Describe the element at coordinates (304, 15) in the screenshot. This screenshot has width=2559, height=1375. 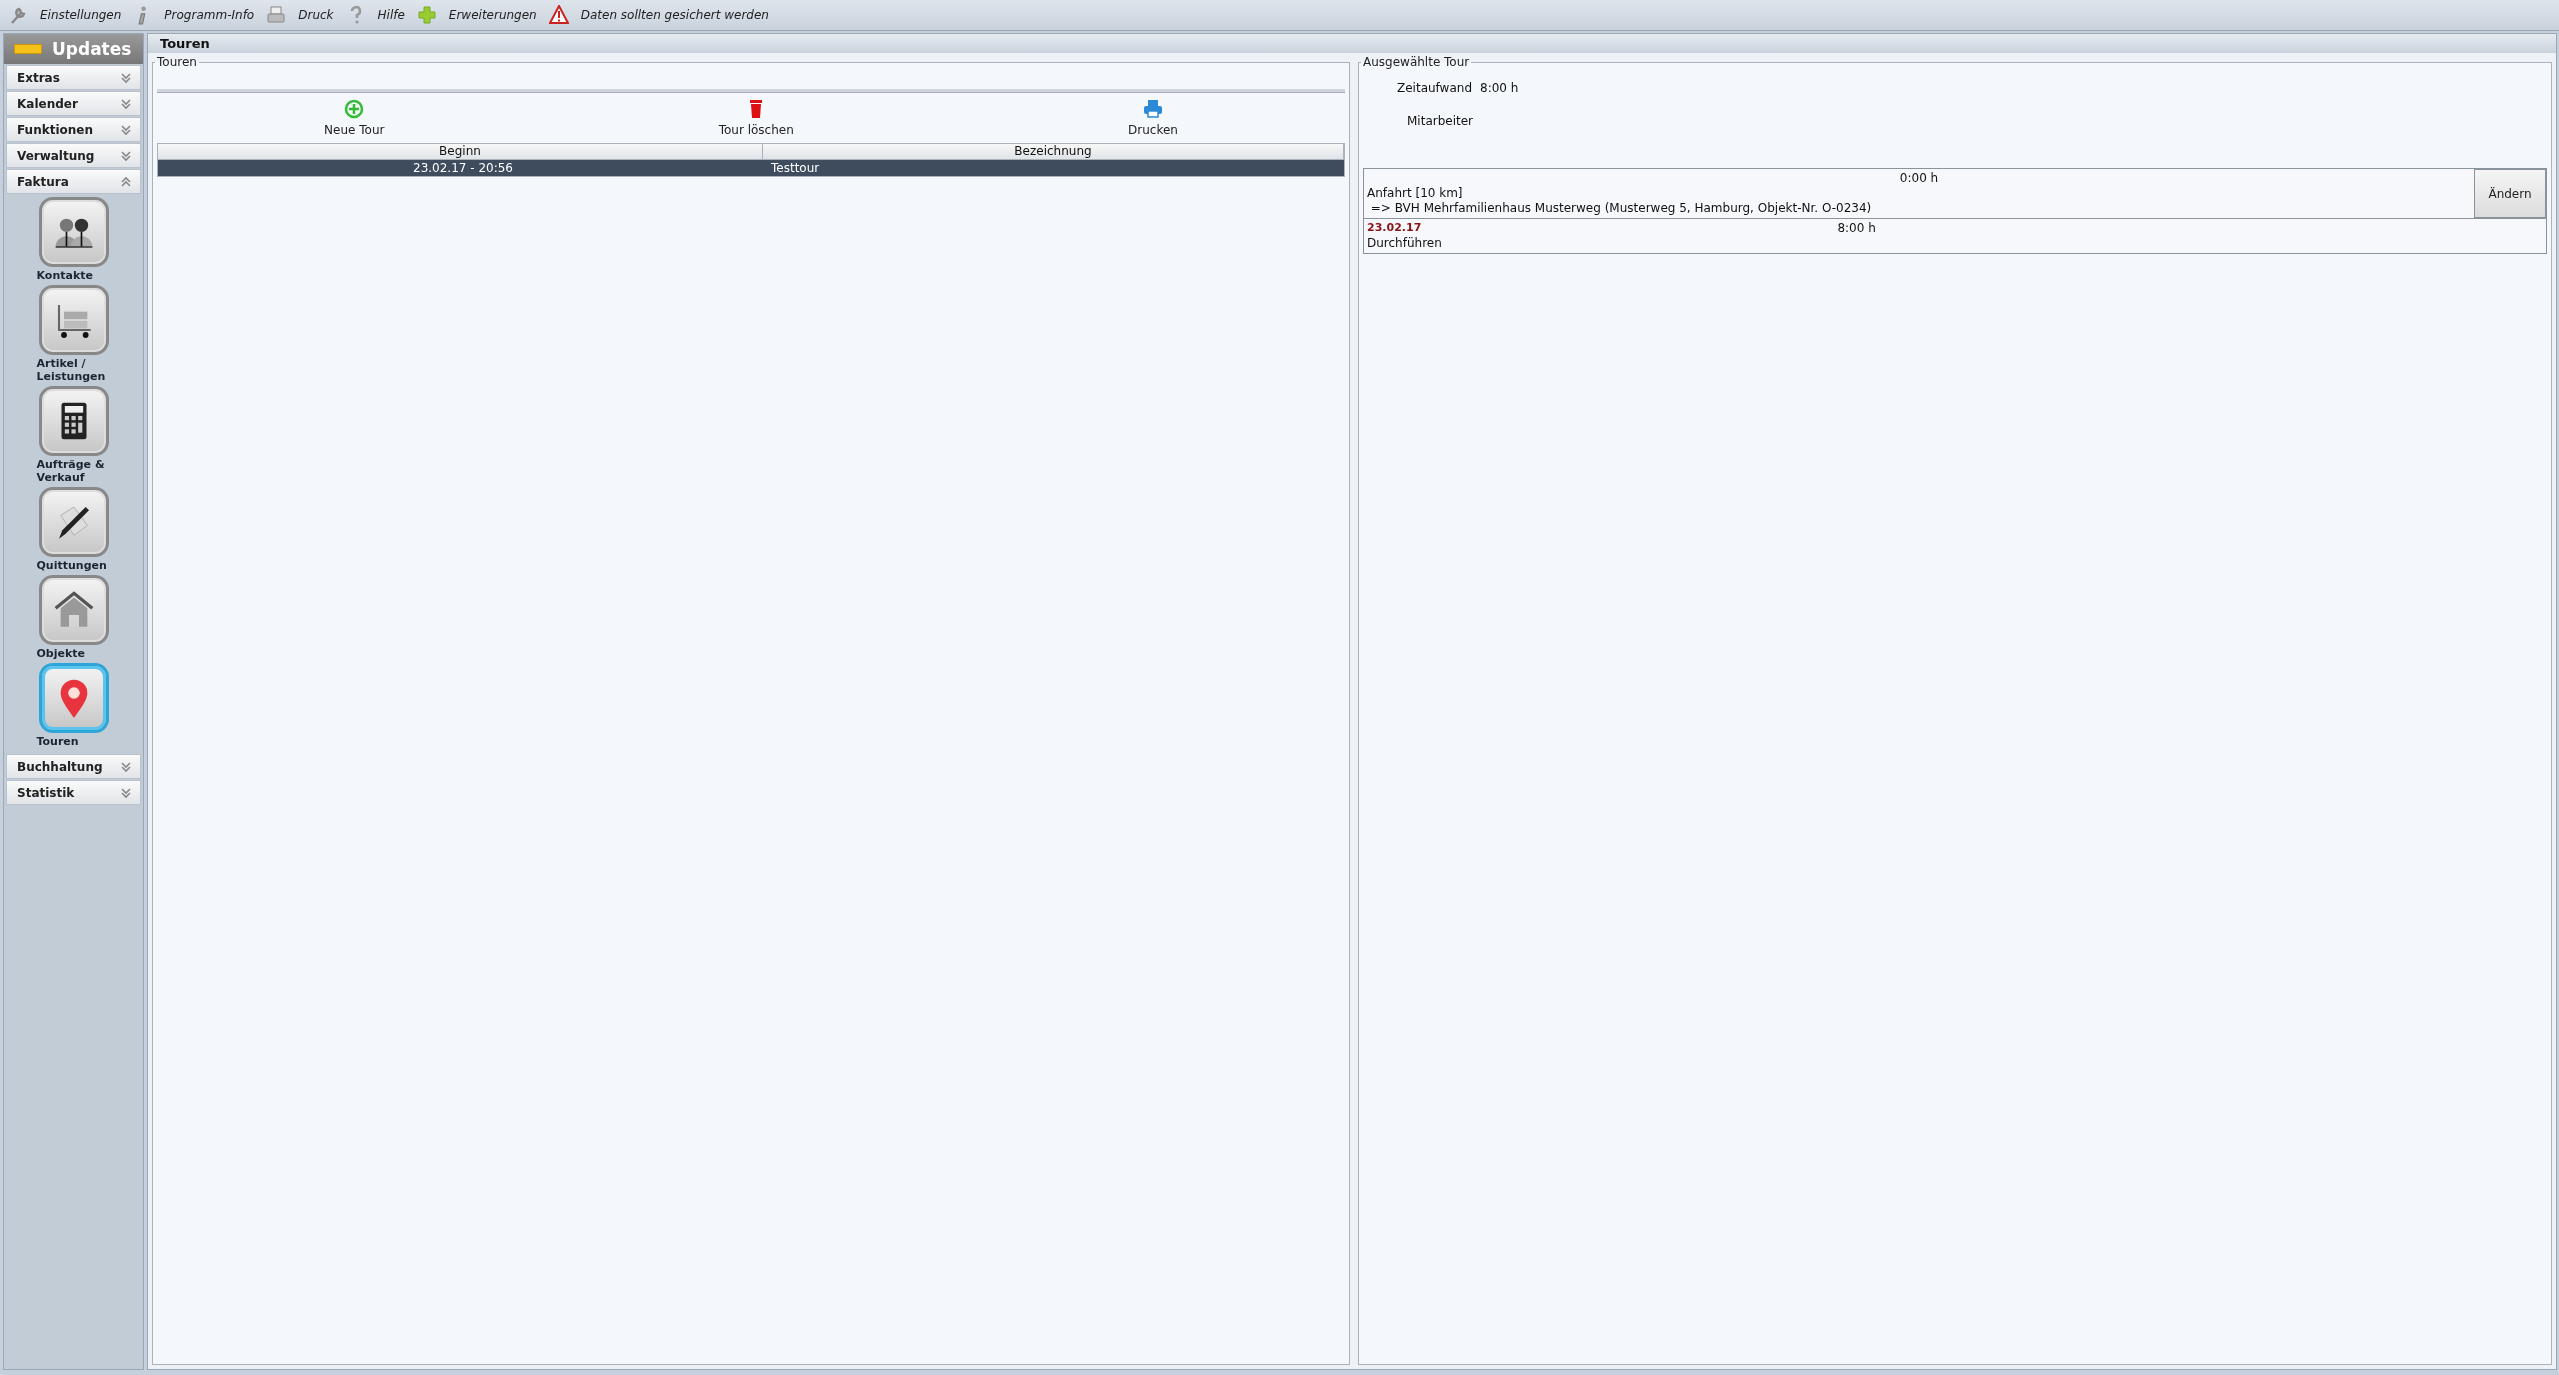
I see `toolbar-button: Druck` at that location.